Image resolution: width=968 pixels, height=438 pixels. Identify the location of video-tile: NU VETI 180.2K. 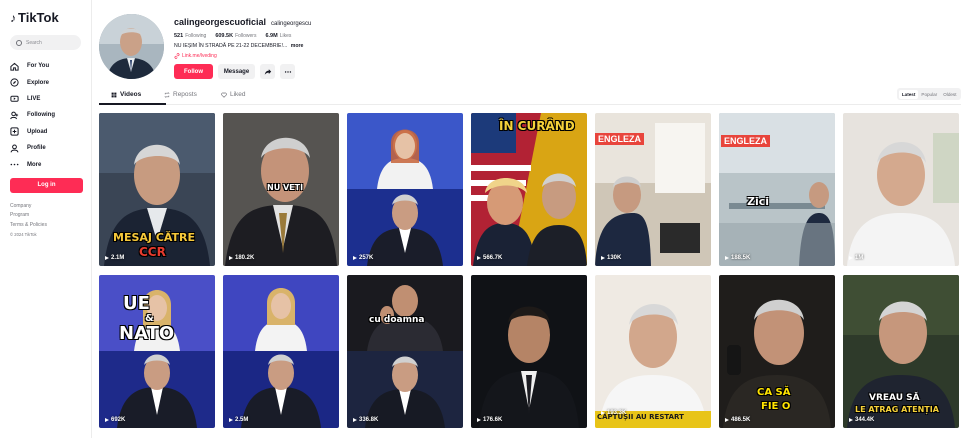
(281, 189).